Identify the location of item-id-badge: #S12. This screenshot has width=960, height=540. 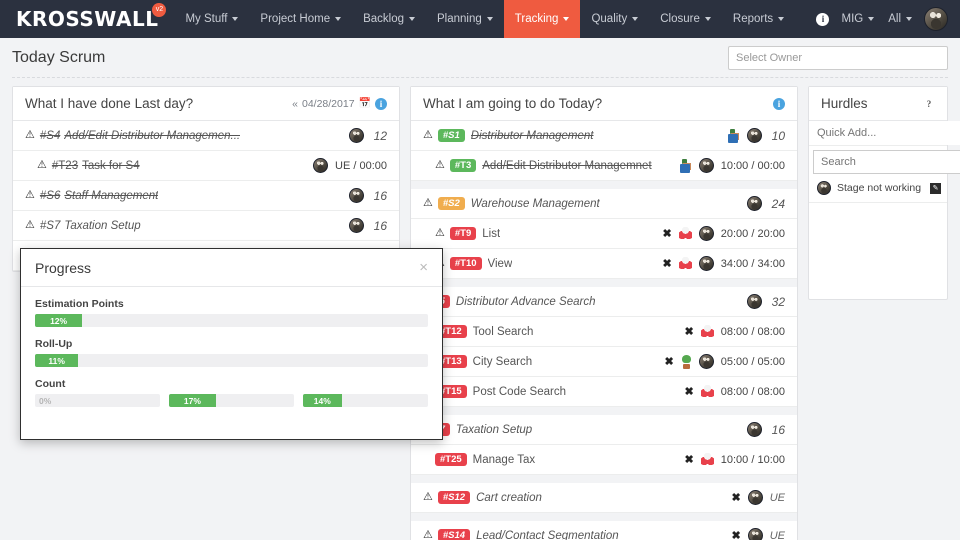
(454, 497).